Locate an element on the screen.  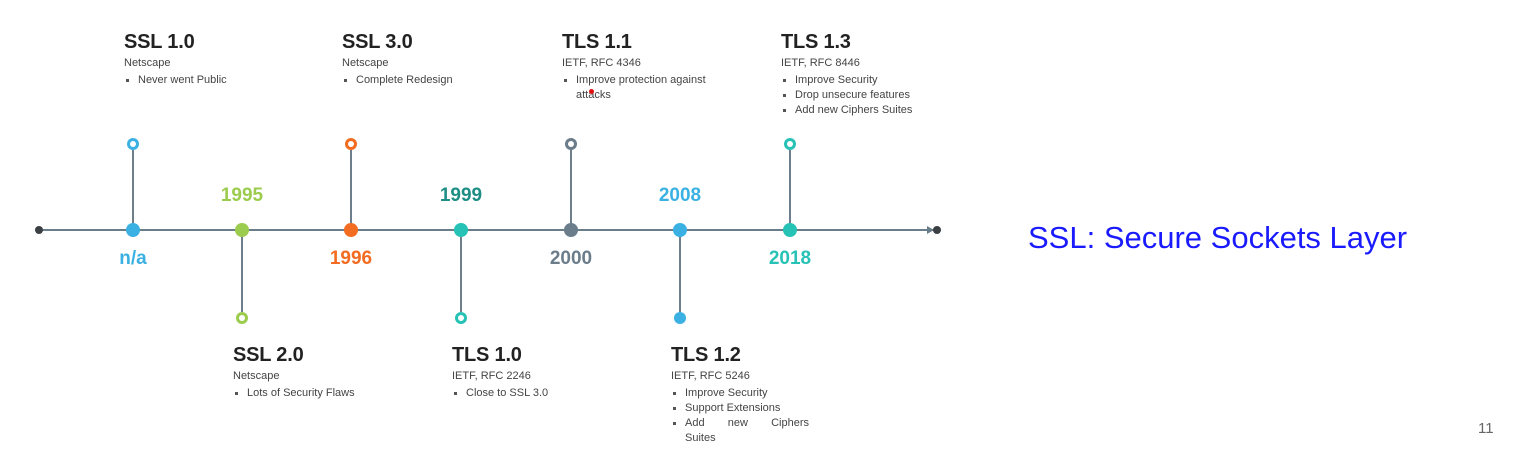
tls-1-3-feature: Improve Security is located at coordinates (881, 80).